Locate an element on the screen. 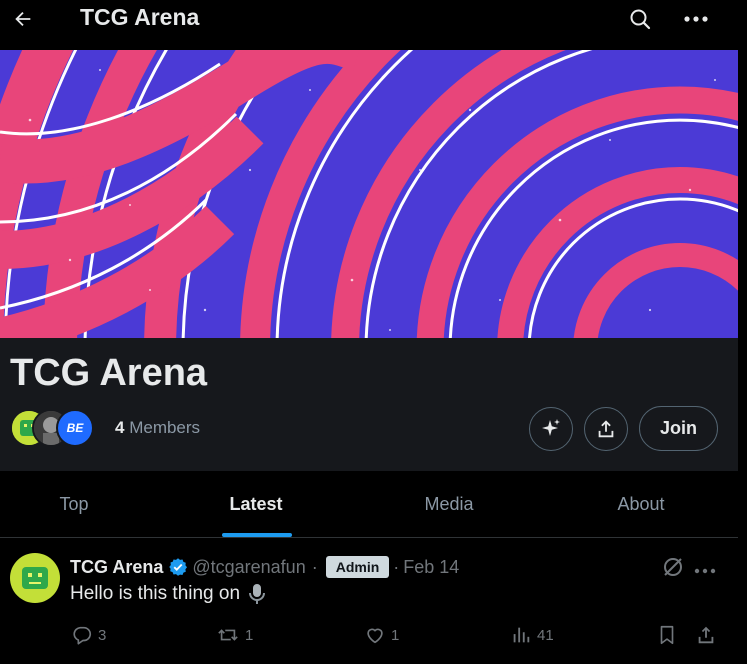  grok-summary-button is located at coordinates (551, 429).